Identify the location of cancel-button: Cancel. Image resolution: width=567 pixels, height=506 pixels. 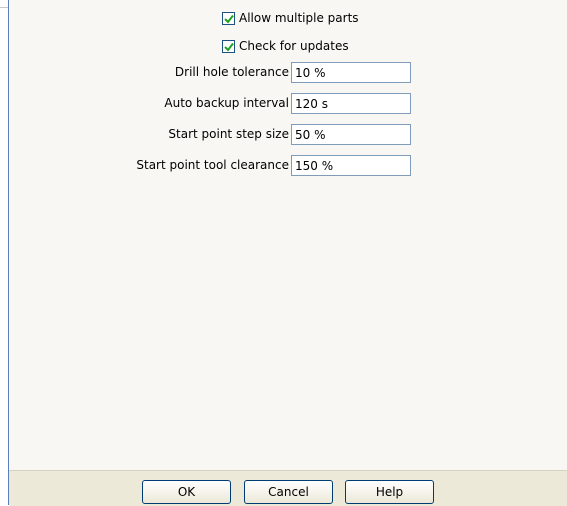
(288, 492).